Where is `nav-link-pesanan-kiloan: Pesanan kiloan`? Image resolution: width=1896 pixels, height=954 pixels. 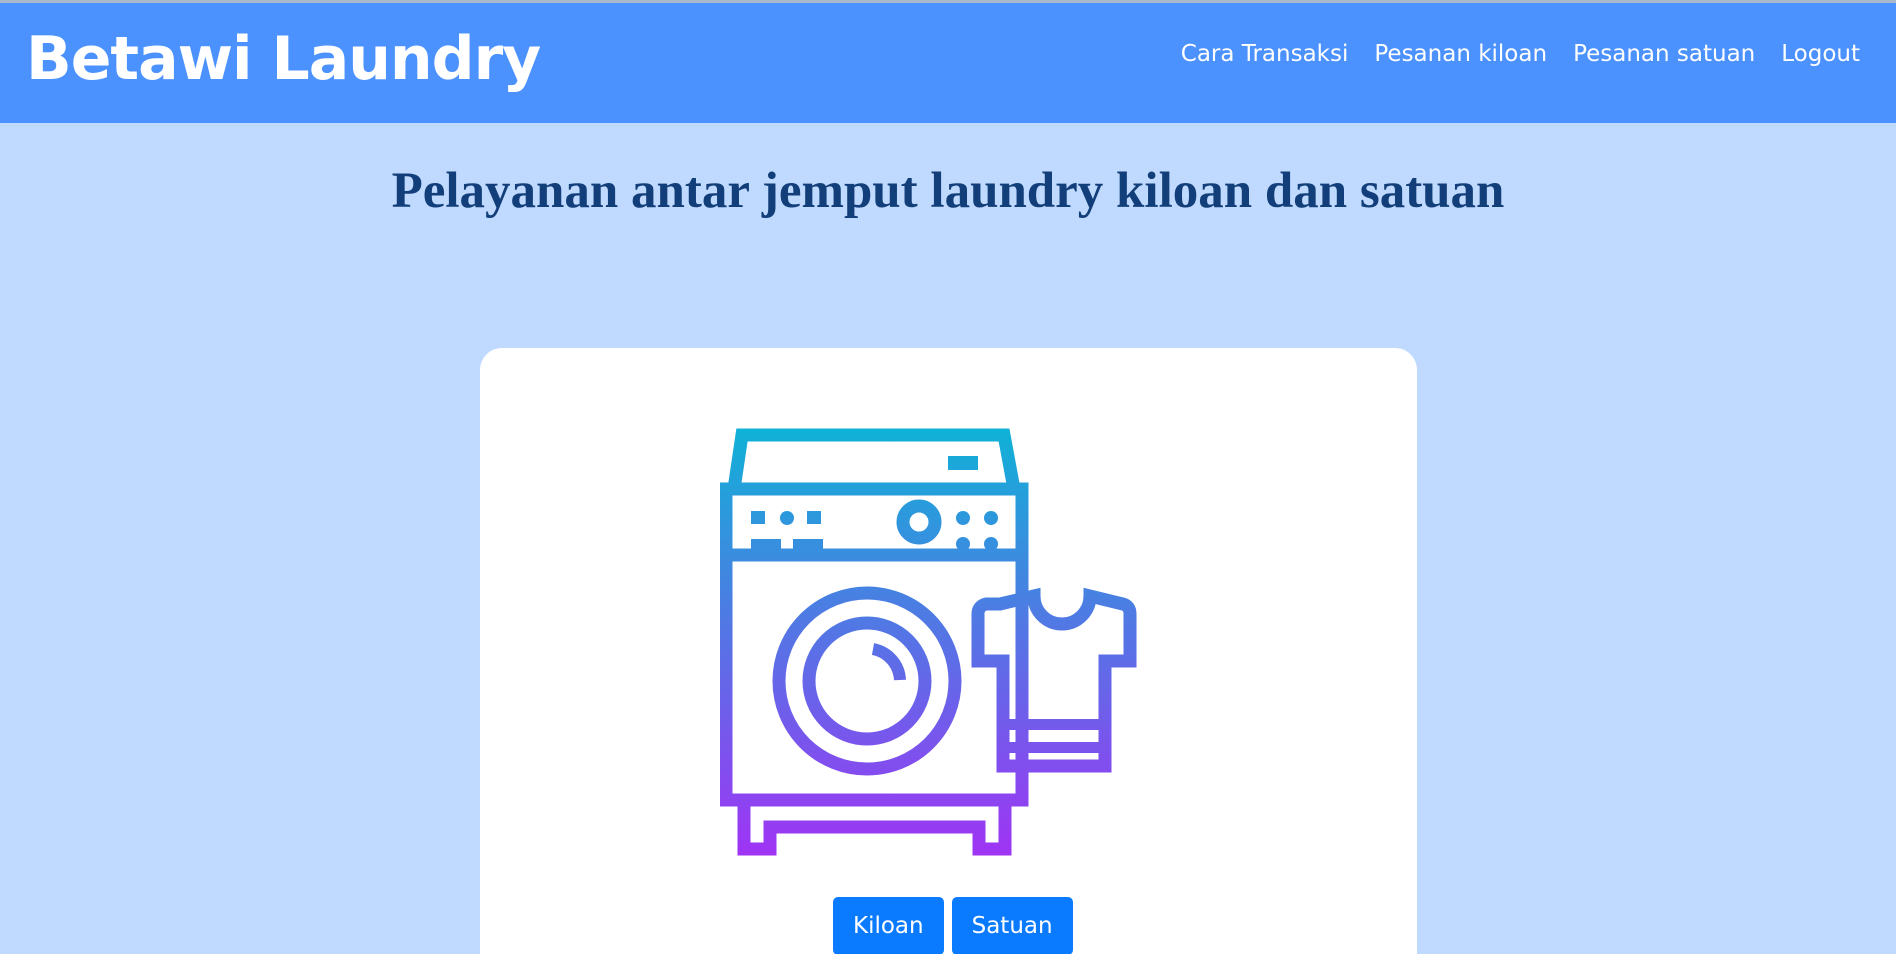
nav-link-pesanan-kiloan: Pesanan kiloan is located at coordinates (1460, 54).